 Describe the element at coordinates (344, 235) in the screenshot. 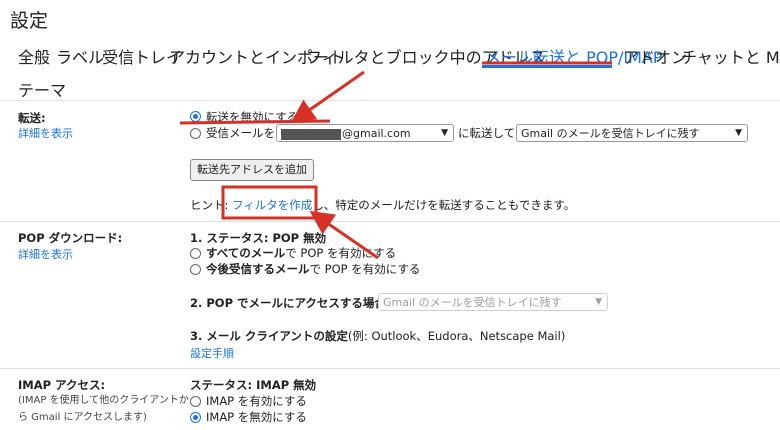

I see `annotation-arrow-bottom` at that location.